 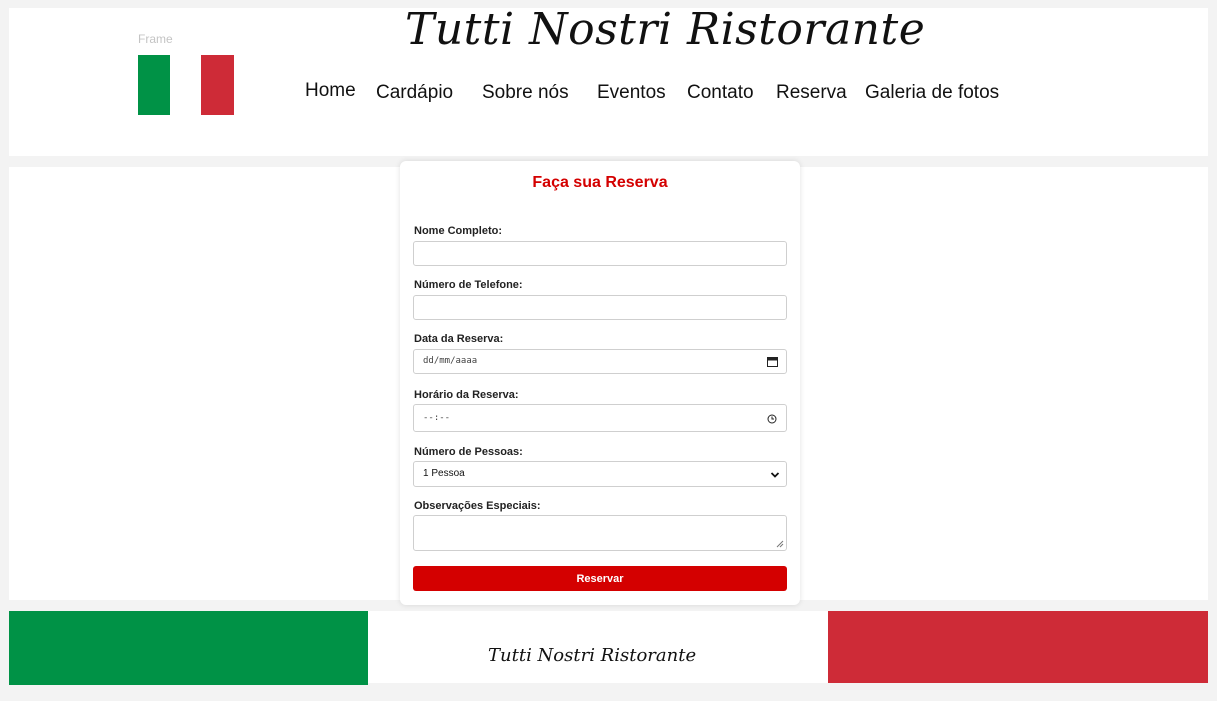 I want to click on nav-cardapio: Cardápio, so click(x=414, y=93).